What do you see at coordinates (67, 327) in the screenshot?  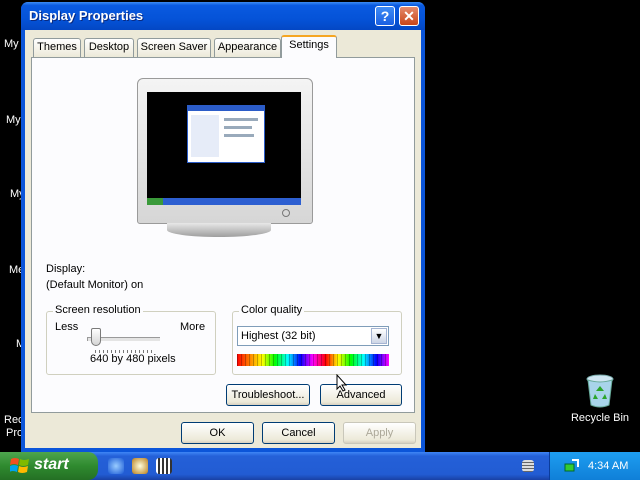 I see `resolution-less-label: Less` at bounding box center [67, 327].